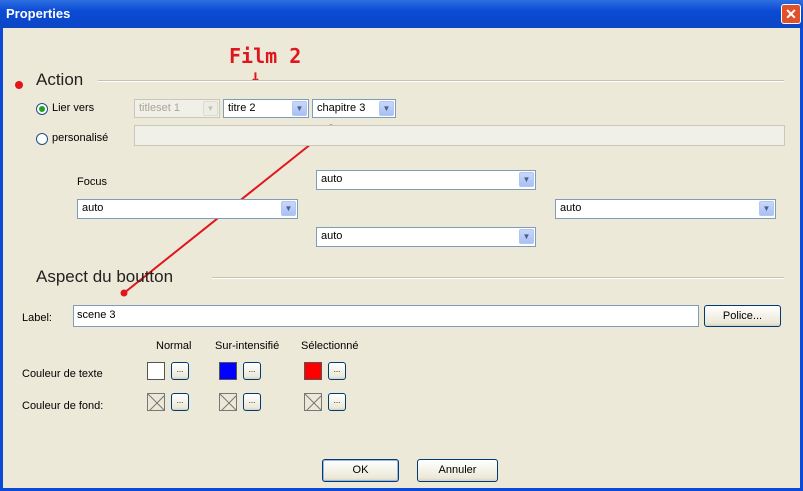 The width and height of the screenshot is (803, 491). I want to click on custom-radio-label: personalisé, so click(80, 138).